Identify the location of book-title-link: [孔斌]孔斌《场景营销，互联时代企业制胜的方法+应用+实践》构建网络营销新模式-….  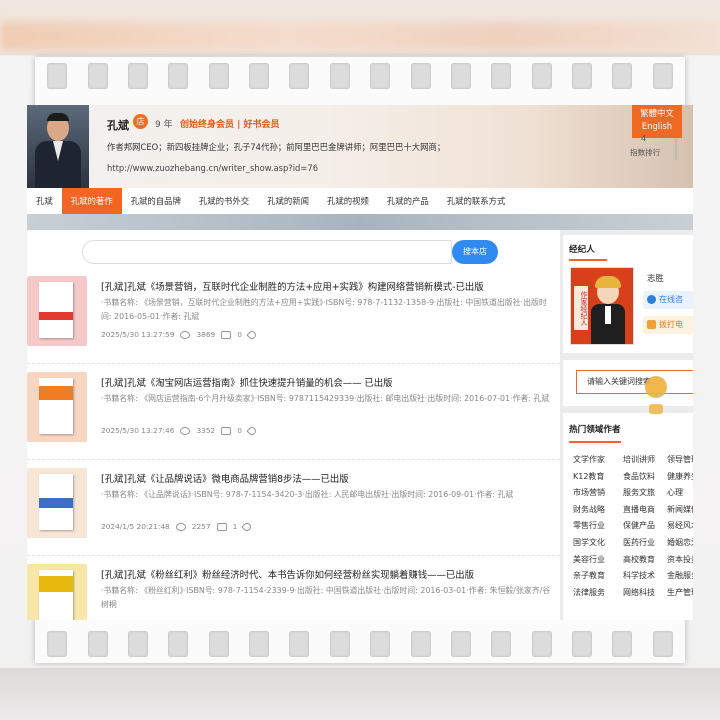
(292, 286).